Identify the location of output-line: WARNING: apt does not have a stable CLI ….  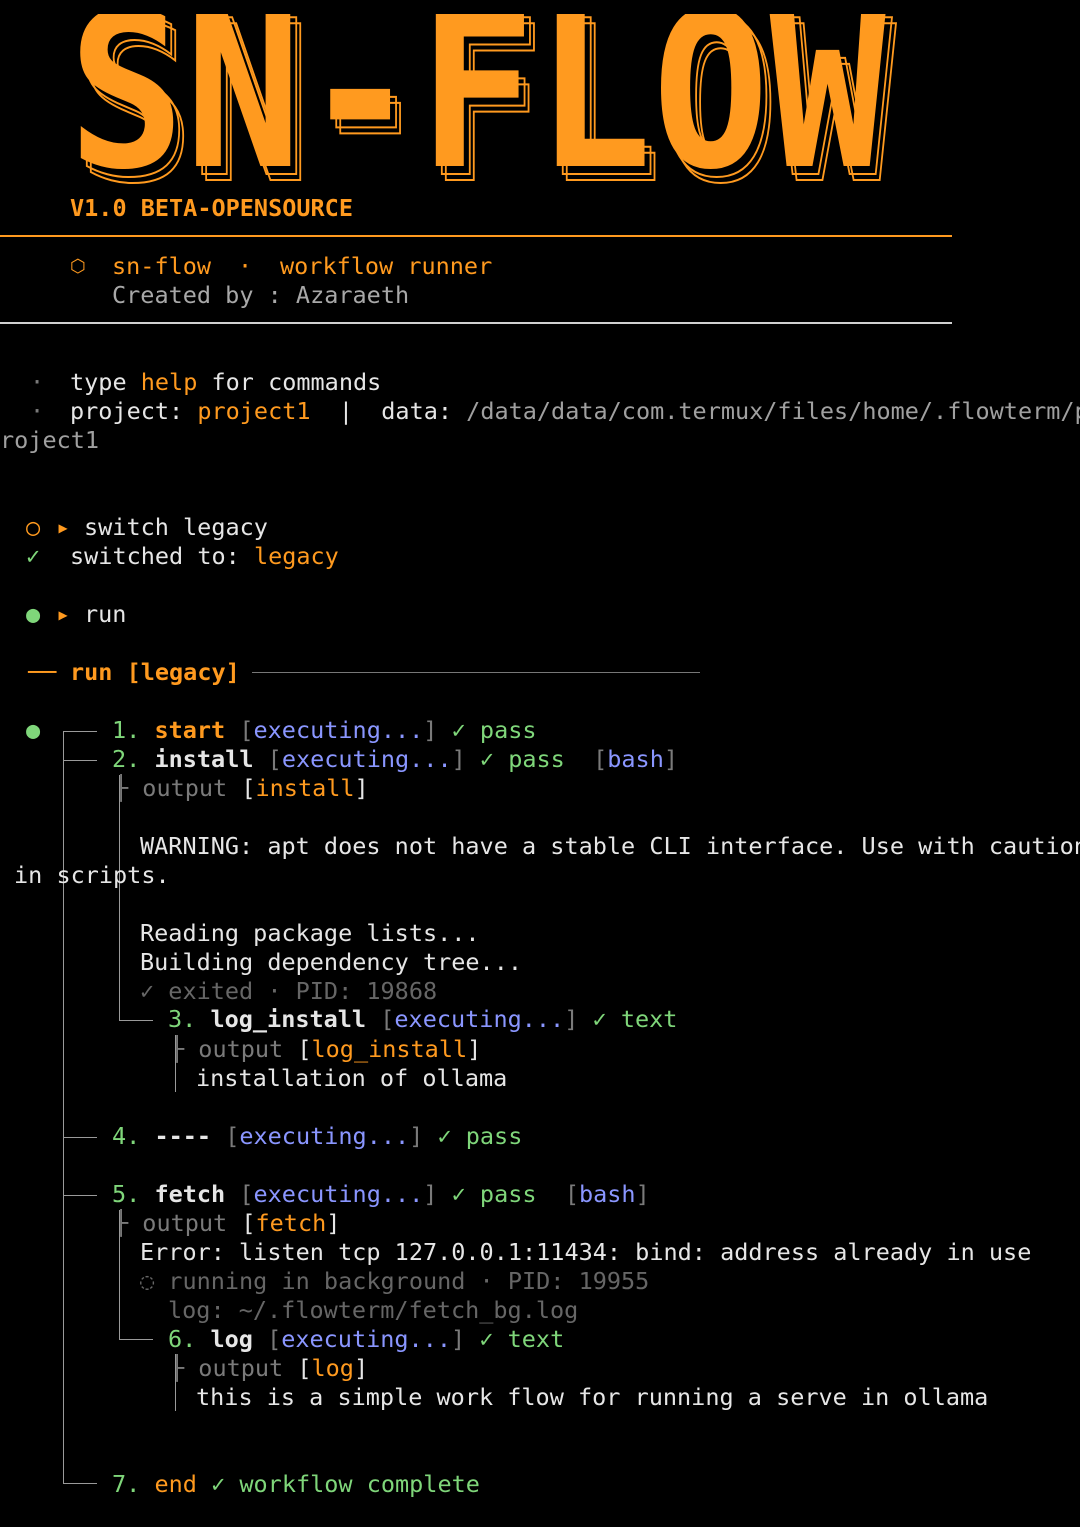
(610, 846).